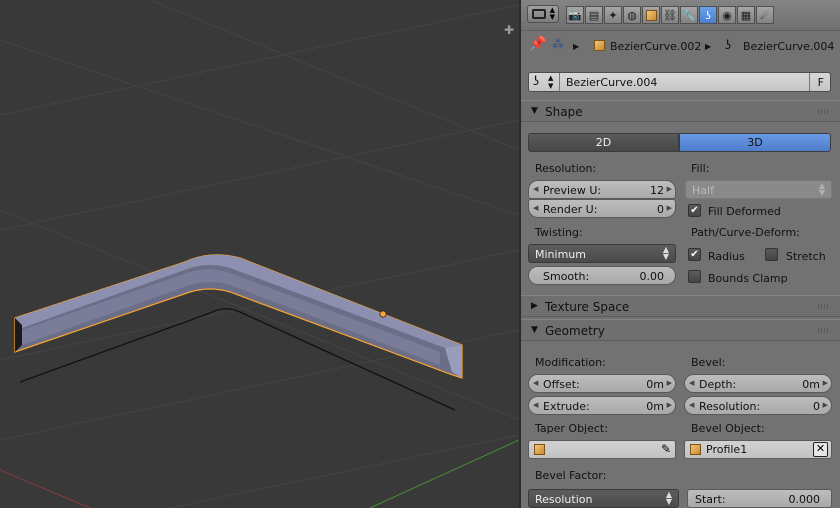 Image resolution: width=840 pixels, height=508 pixels. What do you see at coordinates (571, 428) in the screenshot?
I see `taper-object-label: Taper Object:` at bounding box center [571, 428].